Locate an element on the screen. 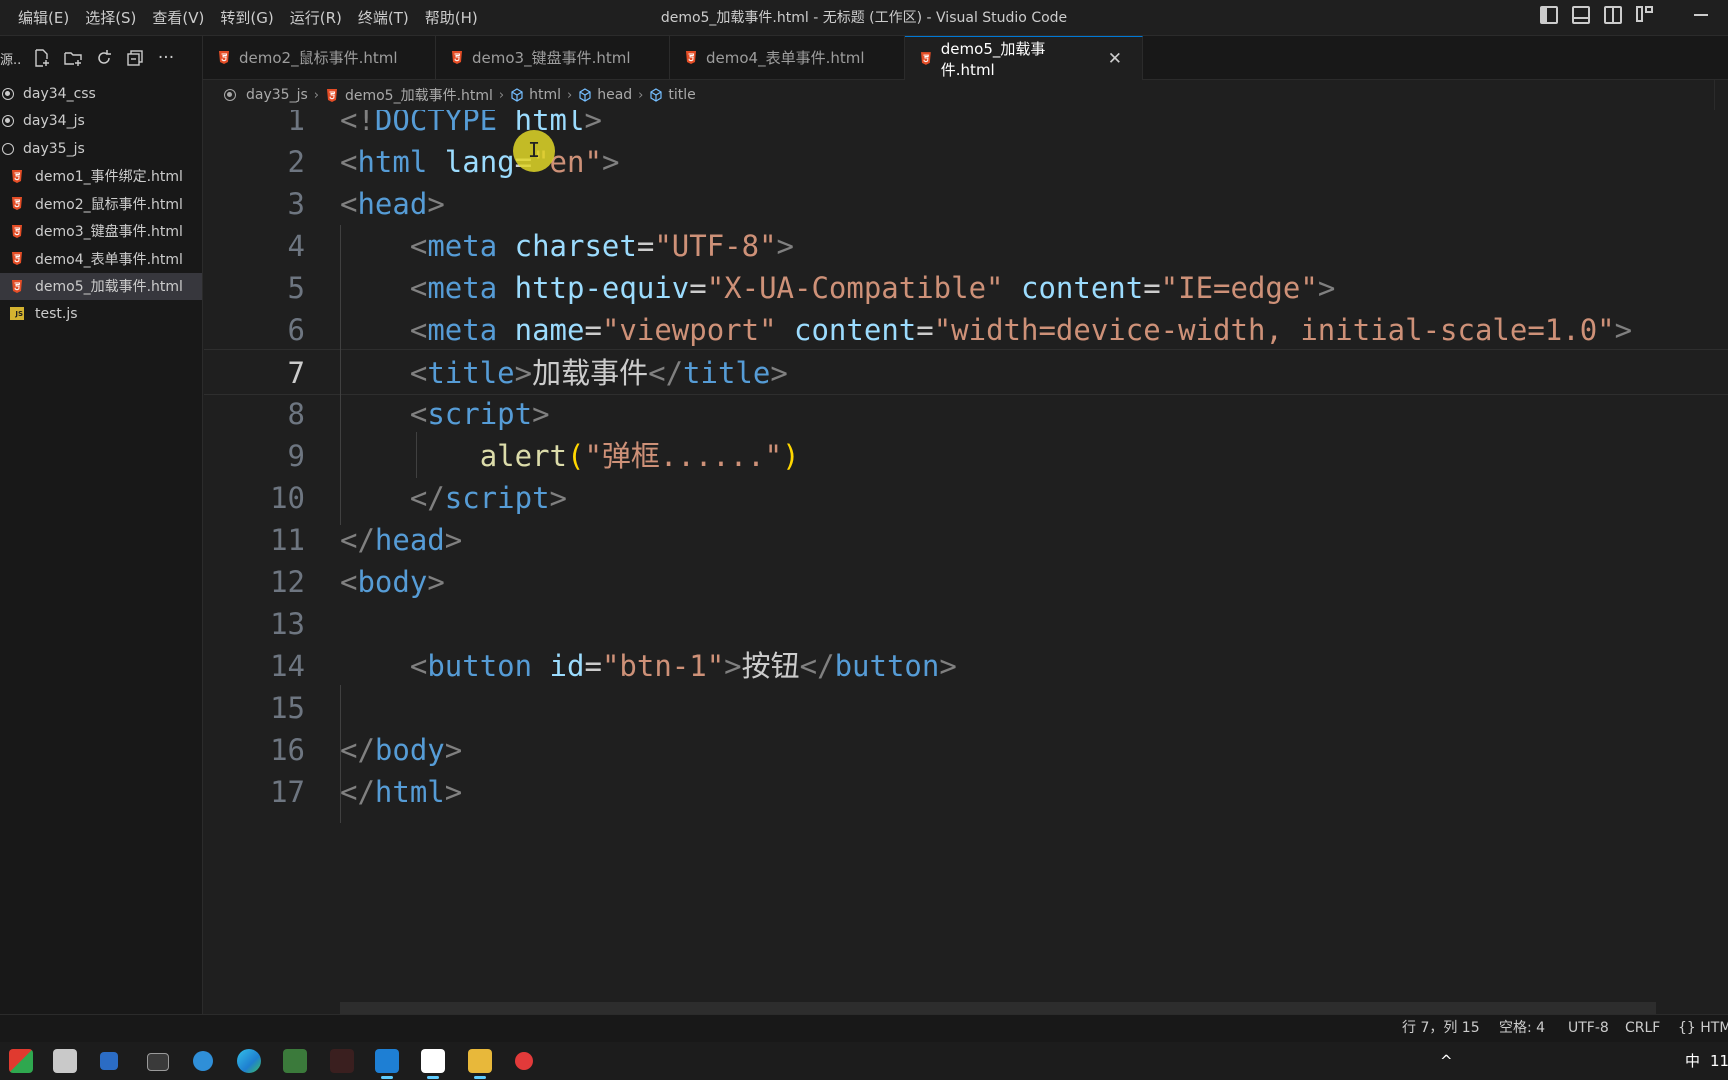 The image size is (1728, 1080). menu-run: 运行(R) is located at coordinates (316, 18).